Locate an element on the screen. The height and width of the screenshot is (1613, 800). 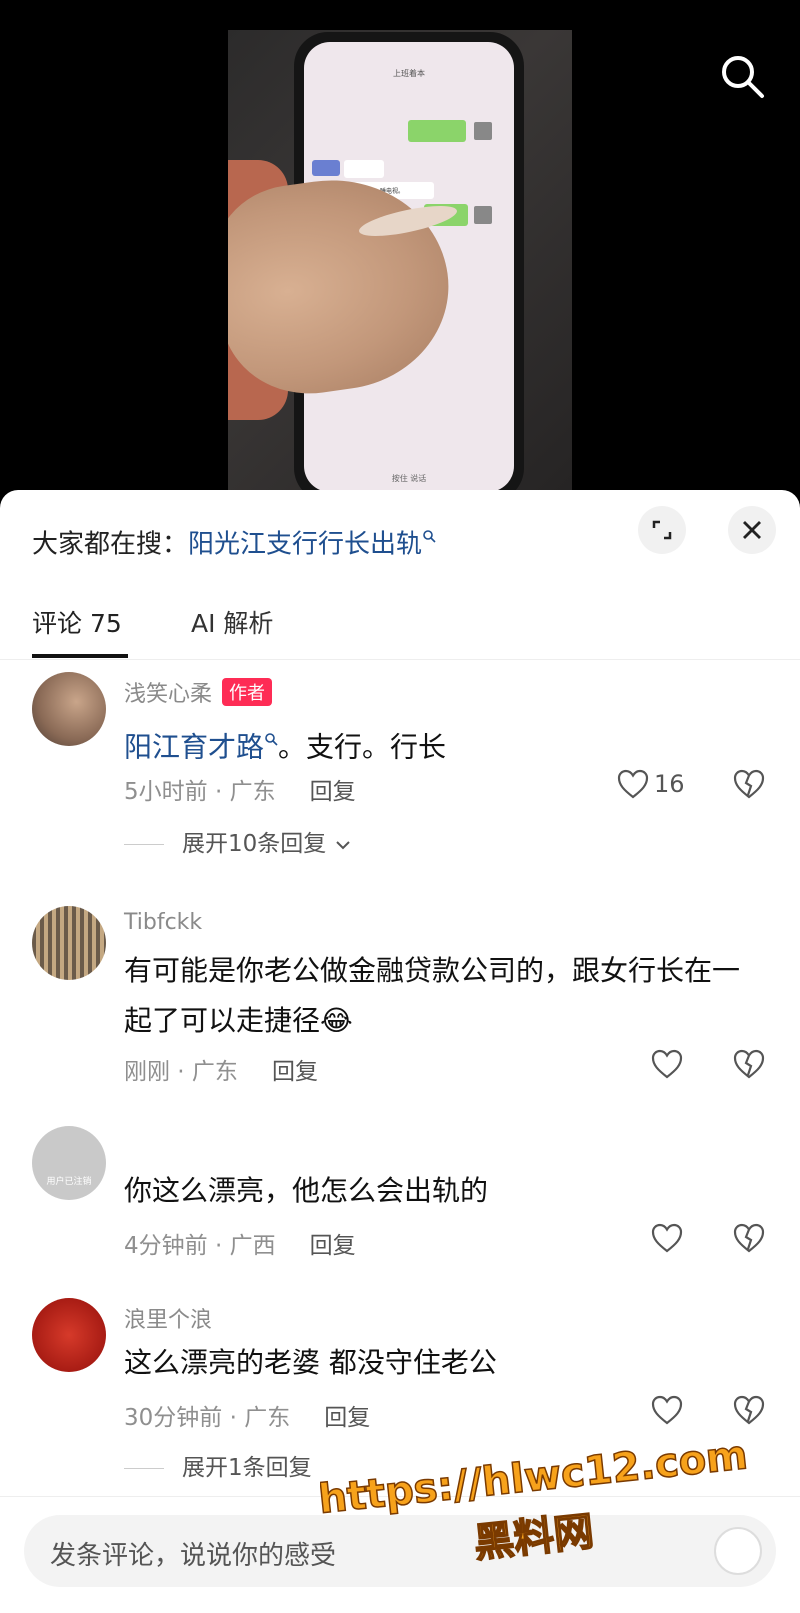
emoji-button is located at coordinates (738, 1551).